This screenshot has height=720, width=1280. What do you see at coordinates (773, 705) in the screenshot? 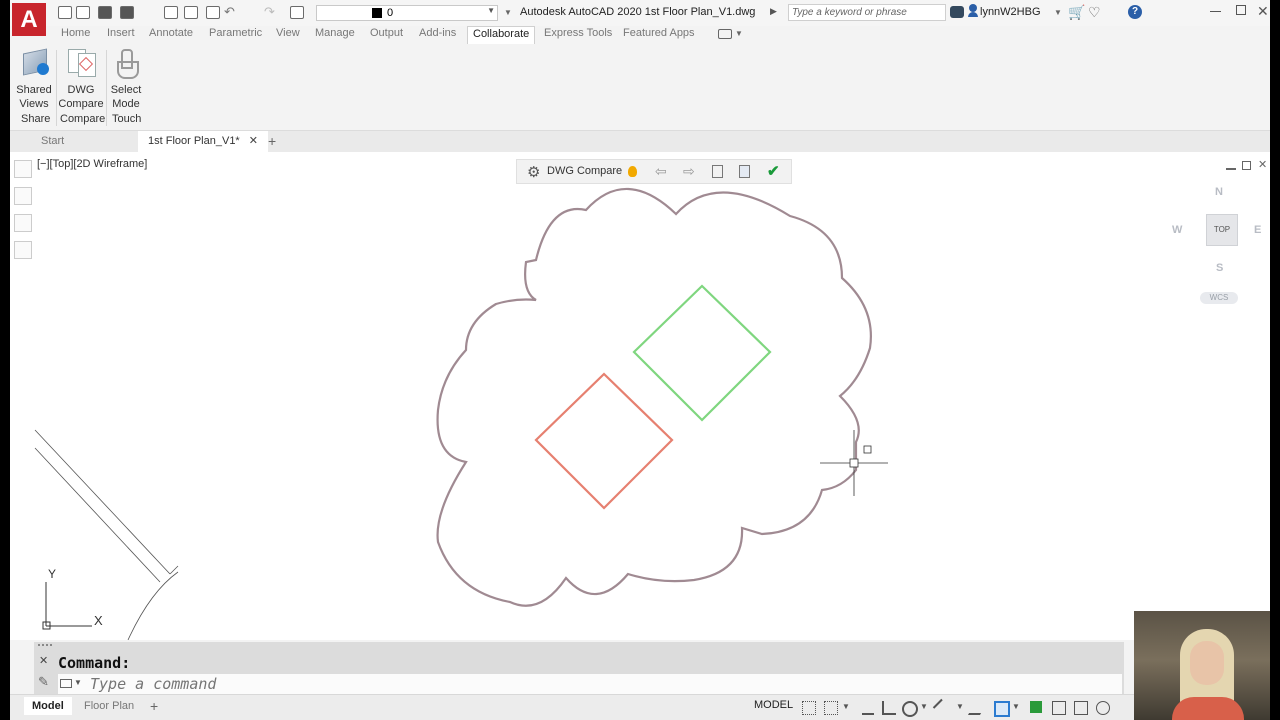
I see `model-space-button: MODEL` at bounding box center [773, 705].